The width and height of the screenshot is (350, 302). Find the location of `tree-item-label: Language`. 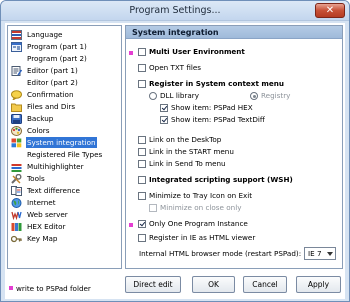

tree-item-label: Language is located at coordinates (45, 34).